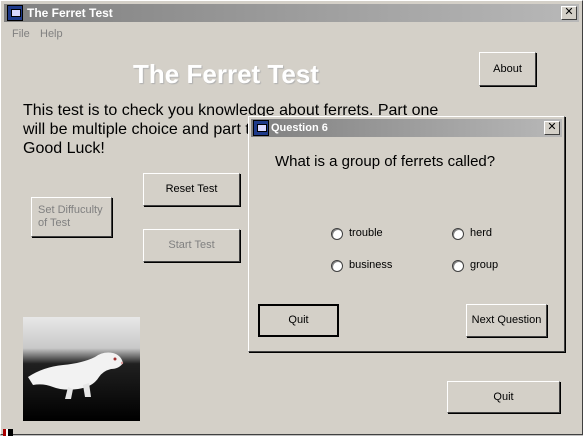 The width and height of the screenshot is (583, 436). I want to click on start-test-button-label: Start Test, so click(191, 245).